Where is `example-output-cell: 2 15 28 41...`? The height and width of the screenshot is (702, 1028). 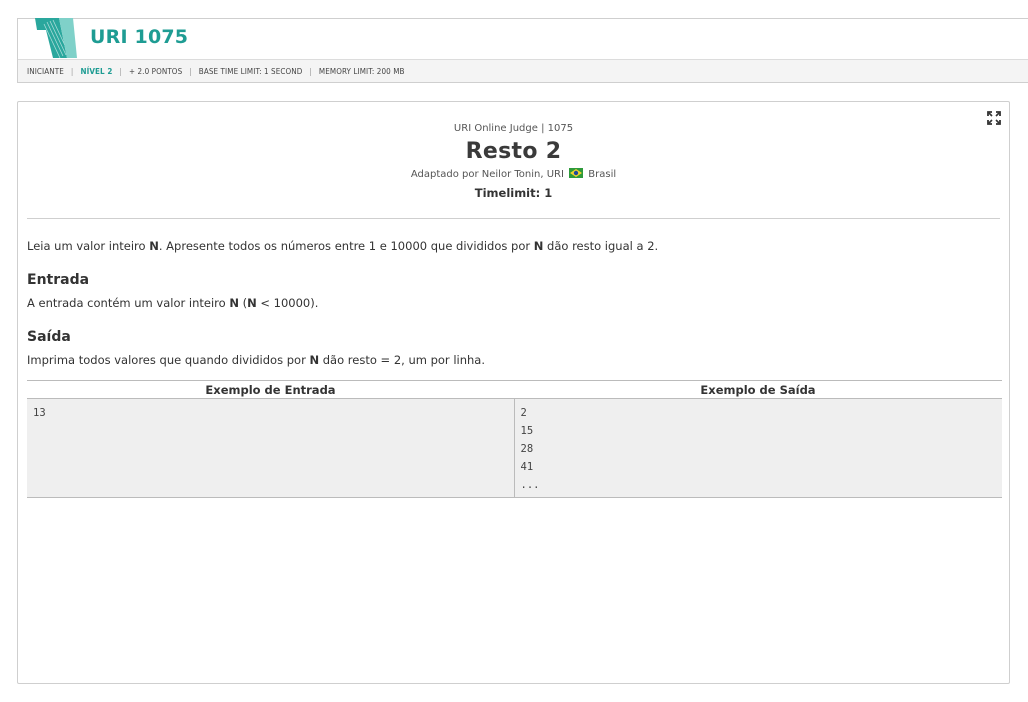 example-output-cell: 2 15 28 41... is located at coordinates (758, 448).